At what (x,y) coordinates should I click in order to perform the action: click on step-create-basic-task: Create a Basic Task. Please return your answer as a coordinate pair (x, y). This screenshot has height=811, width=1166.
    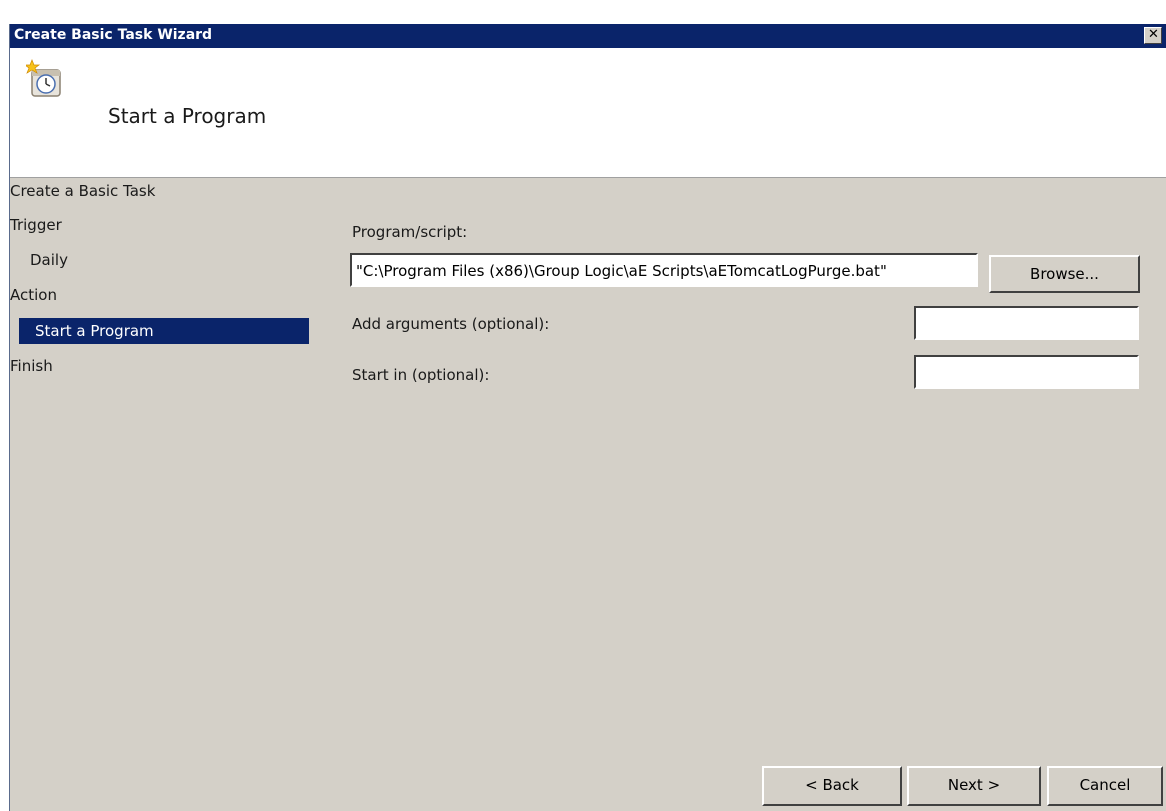
    Looking at the image, I should click on (155, 191).